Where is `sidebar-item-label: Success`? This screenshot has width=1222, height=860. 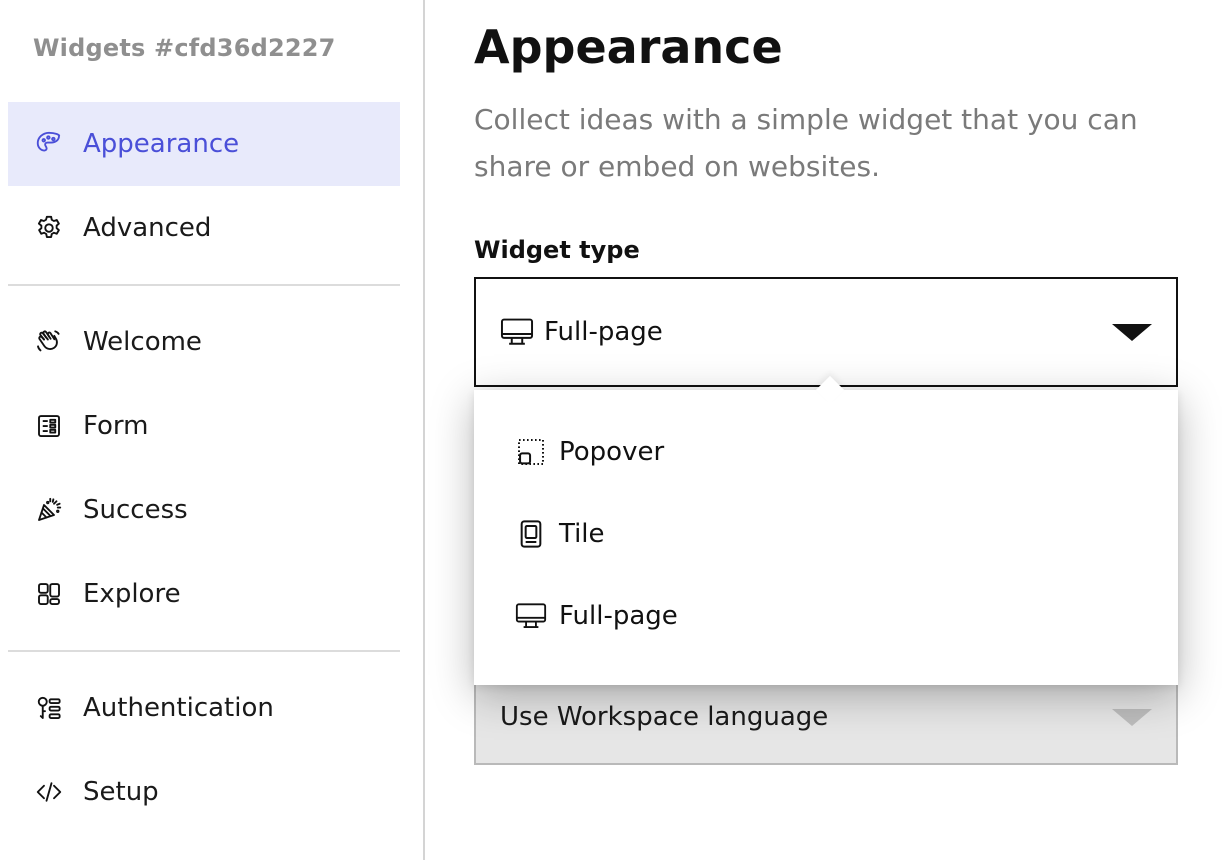 sidebar-item-label: Success is located at coordinates (135, 510).